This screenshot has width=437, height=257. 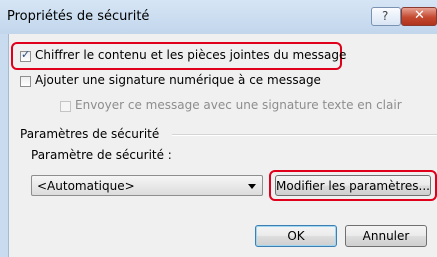 I want to click on checkmark-icon: ✓, so click(x=26, y=54).